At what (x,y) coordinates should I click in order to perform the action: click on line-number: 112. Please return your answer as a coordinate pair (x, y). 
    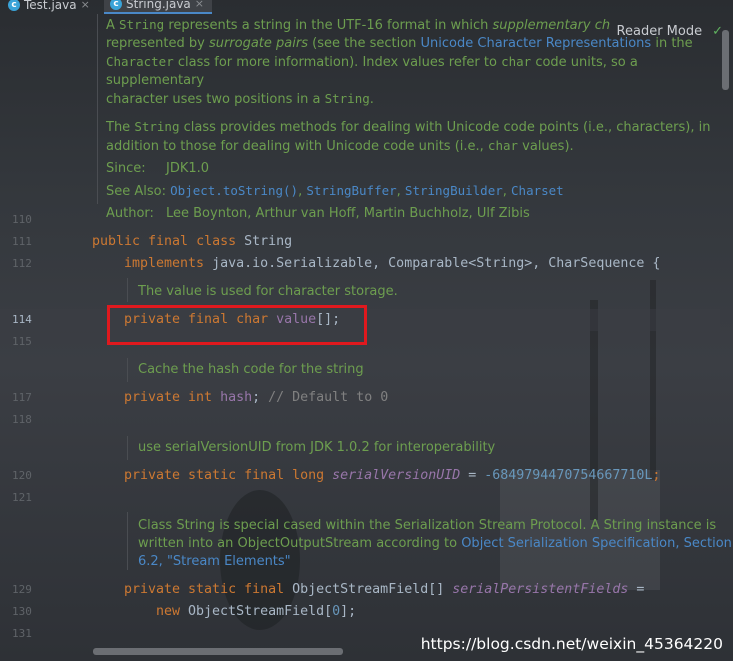
    Looking at the image, I should click on (22, 263).